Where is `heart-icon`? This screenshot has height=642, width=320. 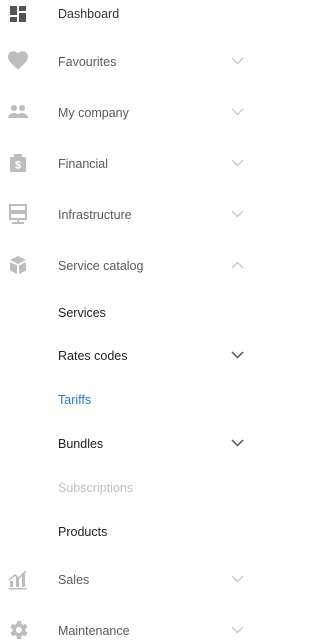 heart-icon is located at coordinates (18, 61).